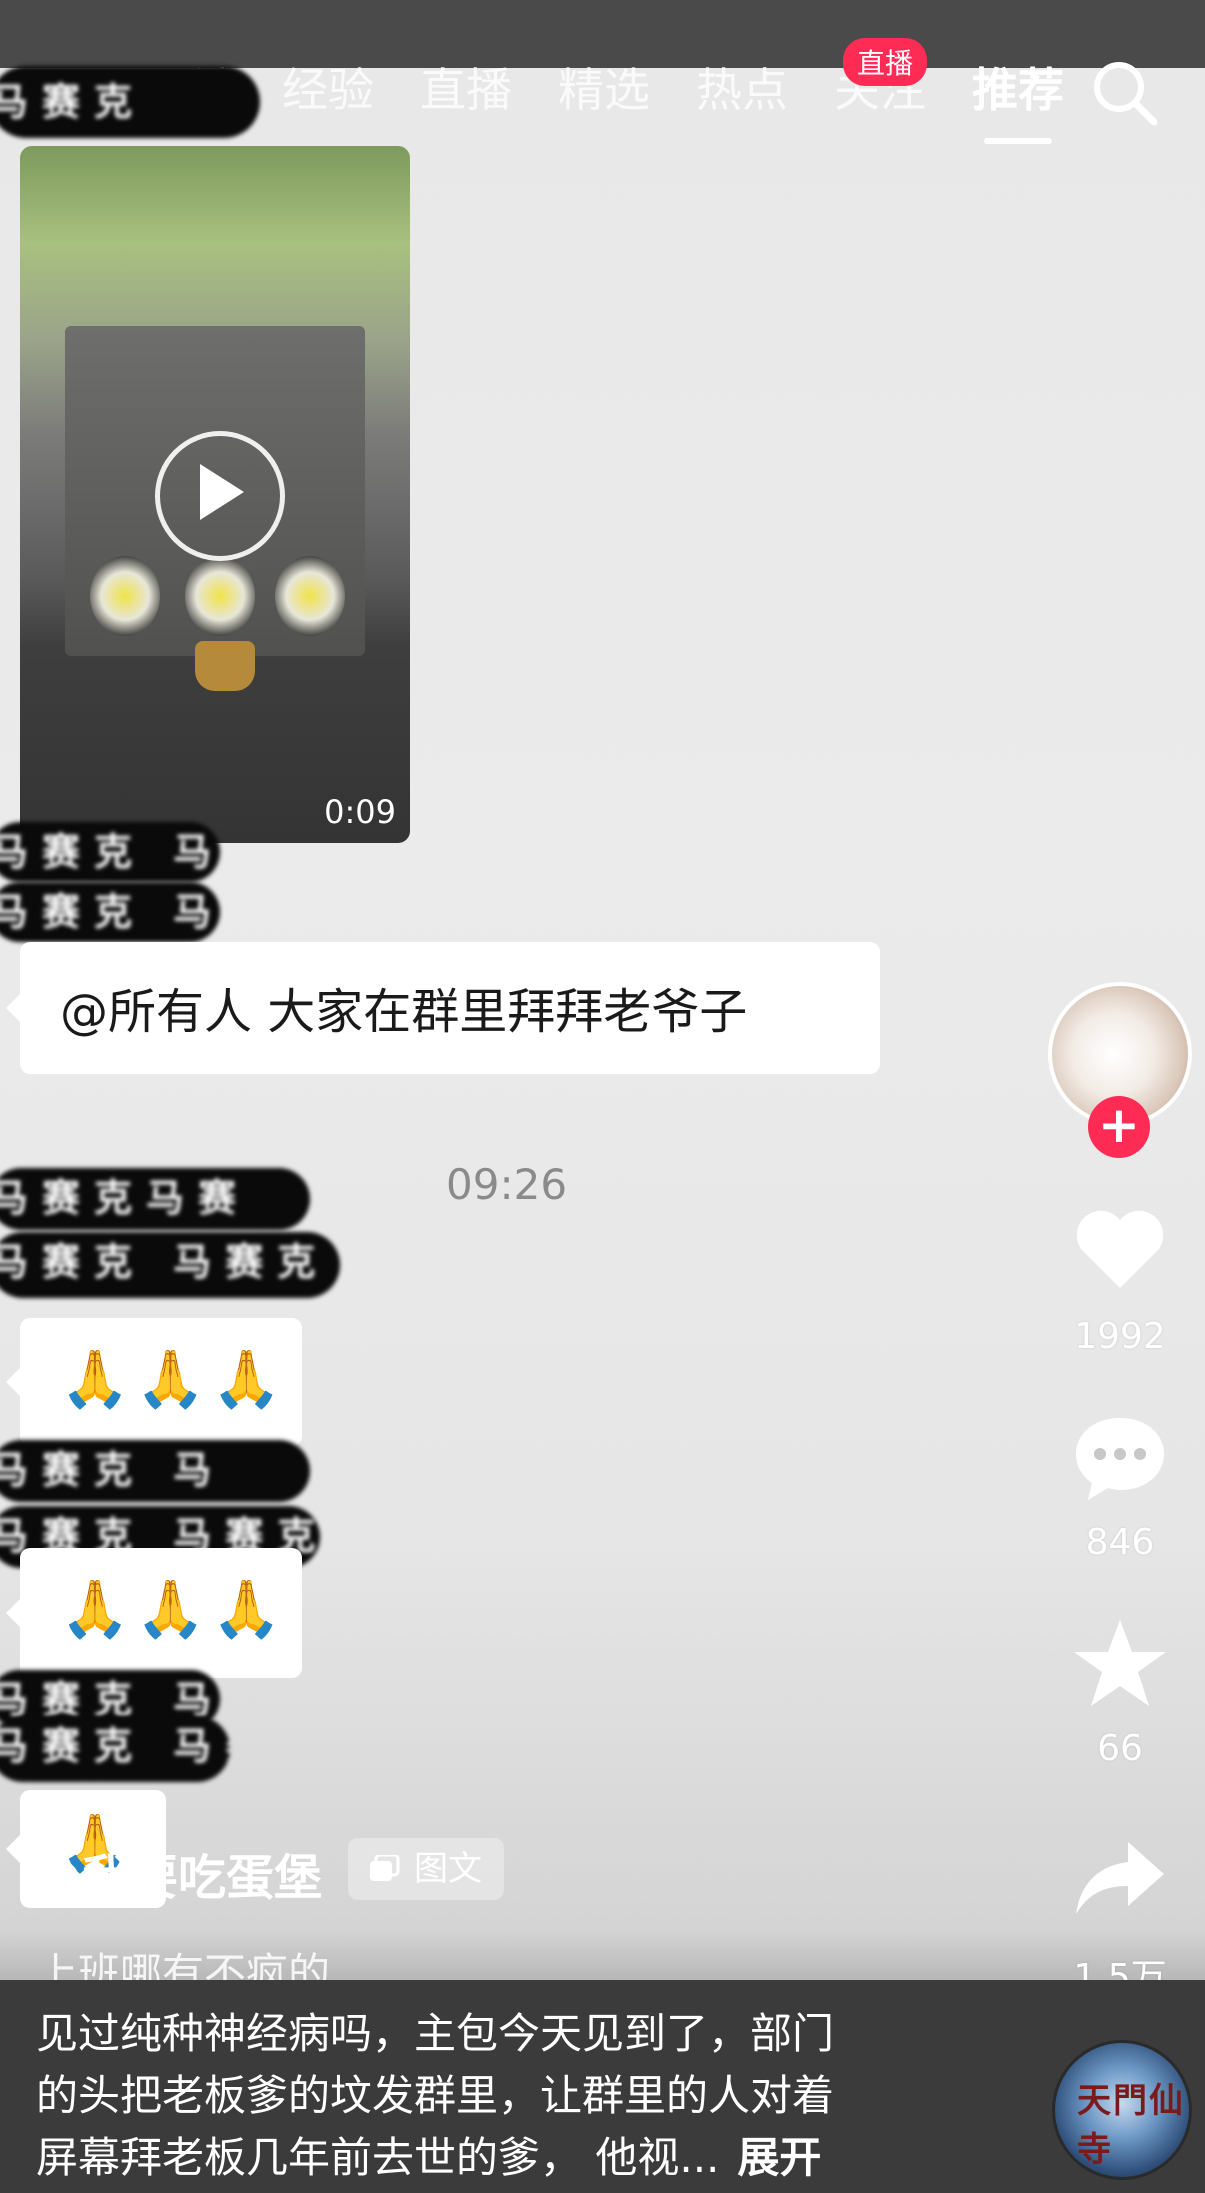 The height and width of the screenshot is (2193, 1205). Describe the element at coordinates (1120, 1880) in the screenshot. I see `share-icon` at that location.